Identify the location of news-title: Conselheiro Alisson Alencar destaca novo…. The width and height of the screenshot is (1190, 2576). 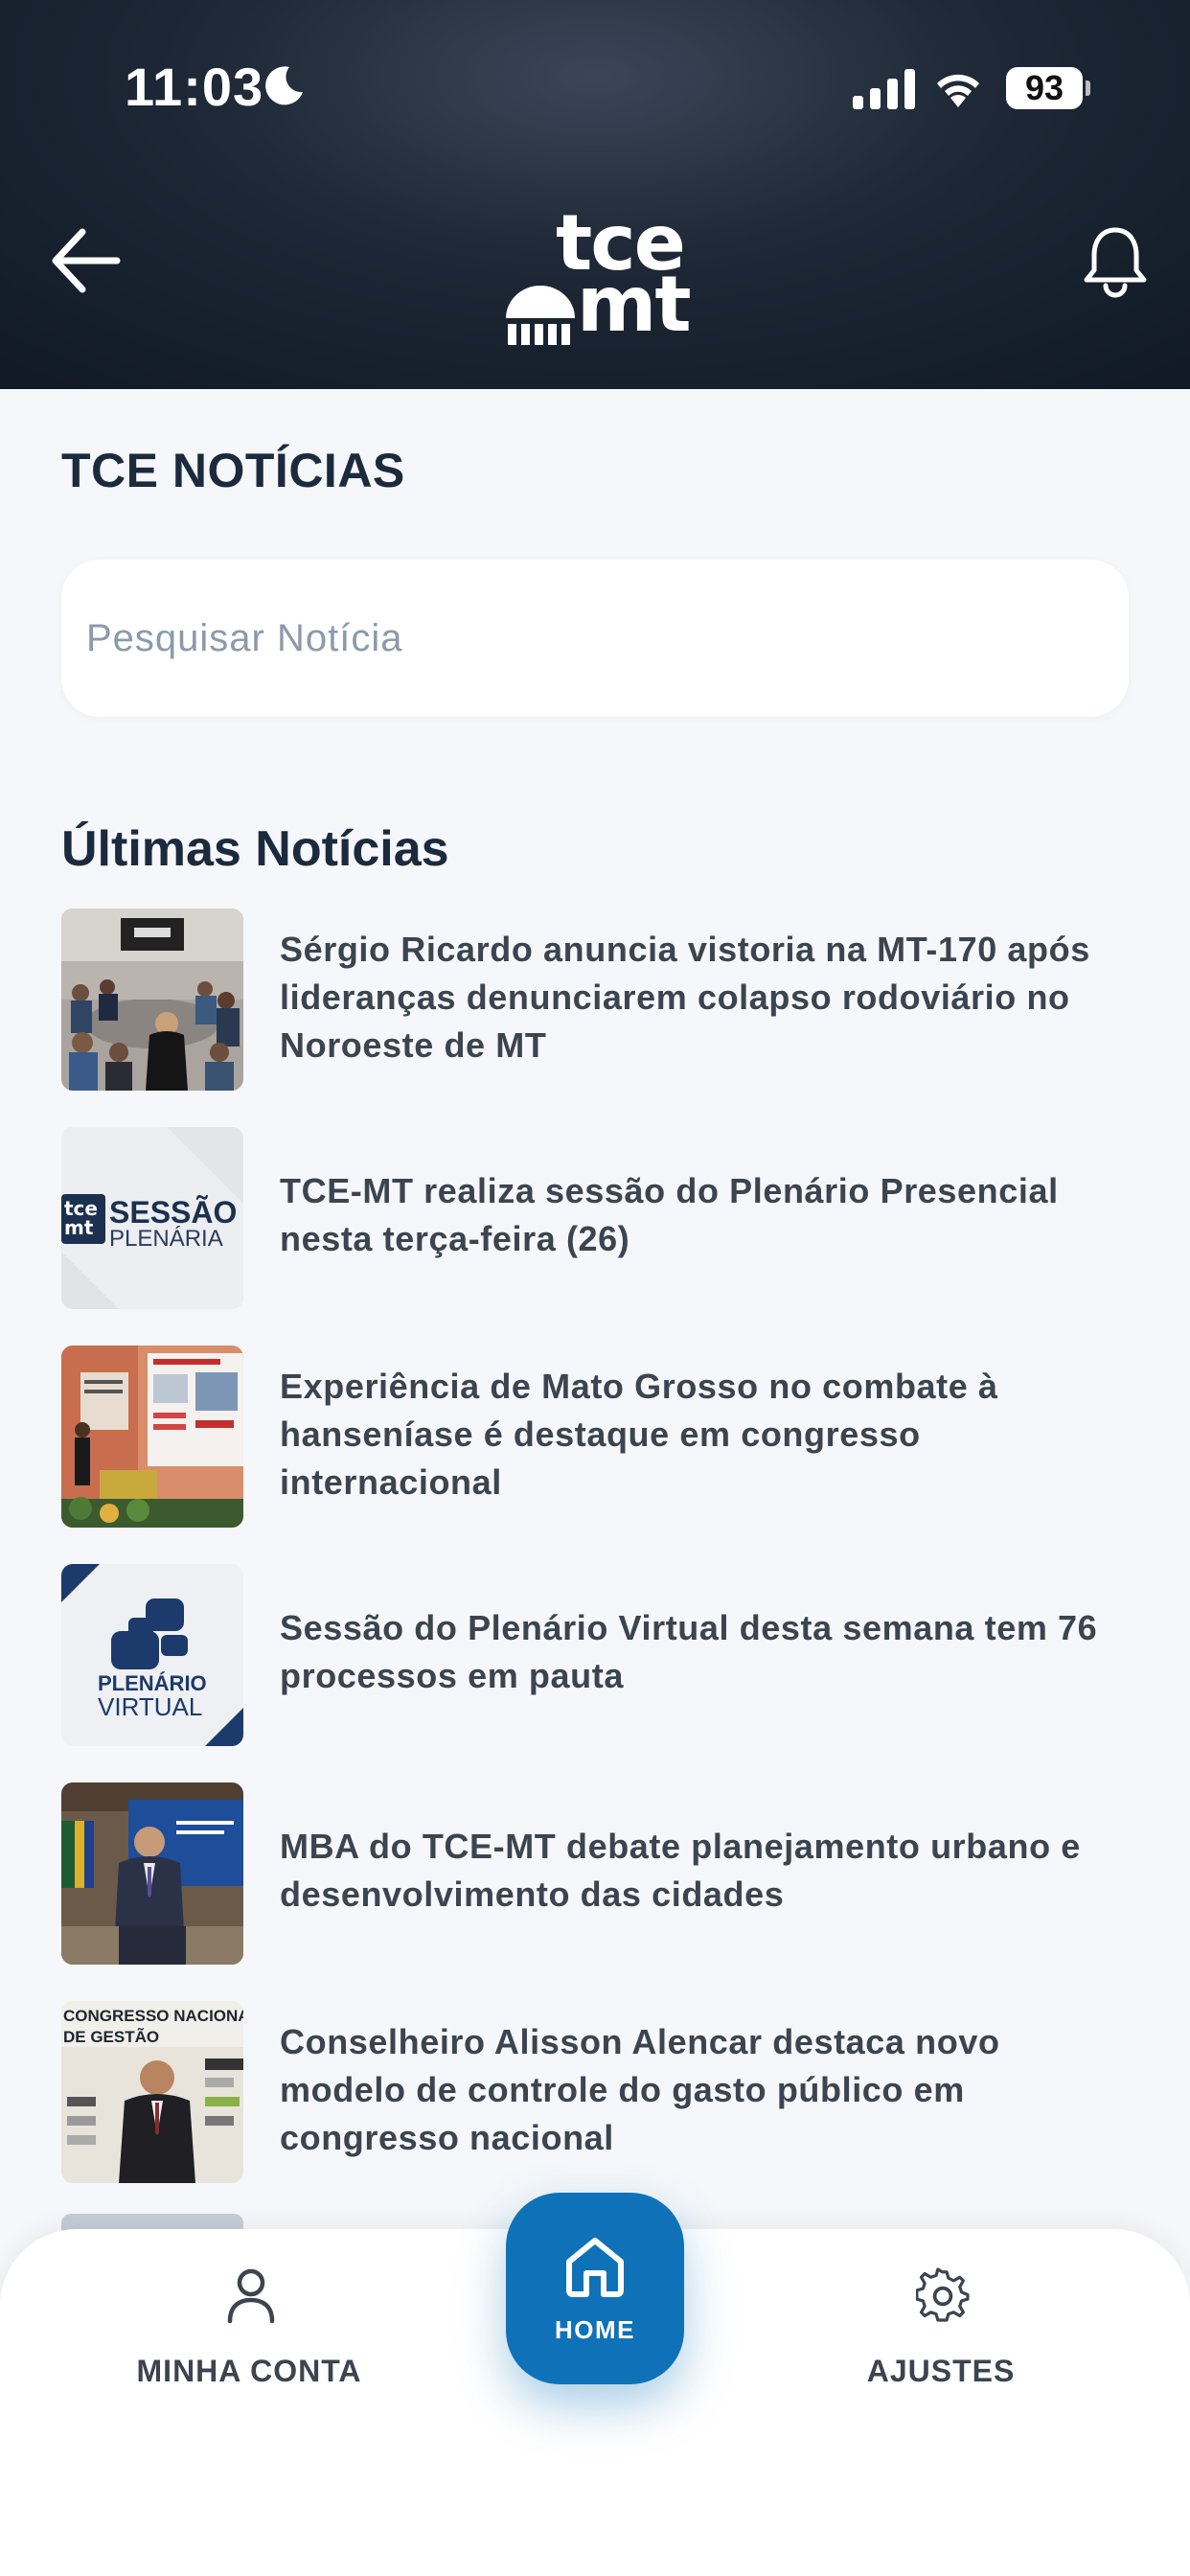
(640, 2089).